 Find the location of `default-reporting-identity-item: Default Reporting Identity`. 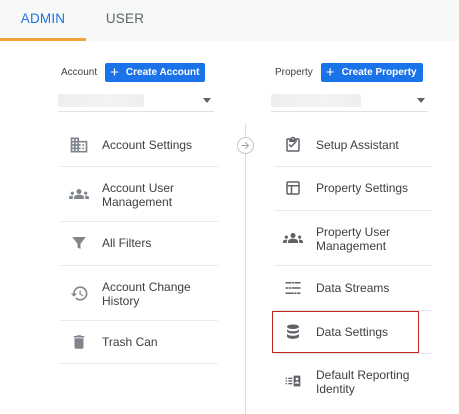

default-reporting-identity-item: Default Reporting Identity is located at coordinates (353, 381).